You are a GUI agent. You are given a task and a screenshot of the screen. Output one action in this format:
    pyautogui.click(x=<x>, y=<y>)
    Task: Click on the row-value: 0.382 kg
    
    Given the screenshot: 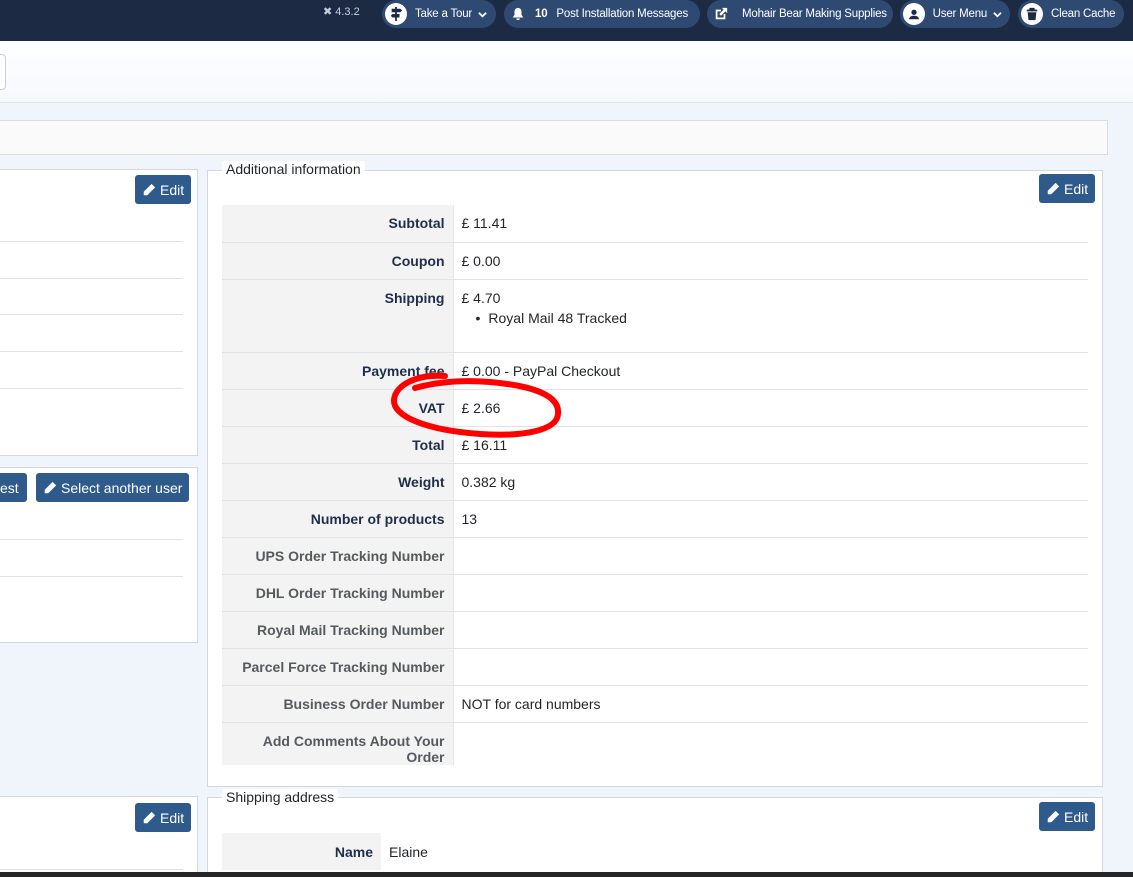 What is the action you would take?
    pyautogui.click(x=770, y=482)
    